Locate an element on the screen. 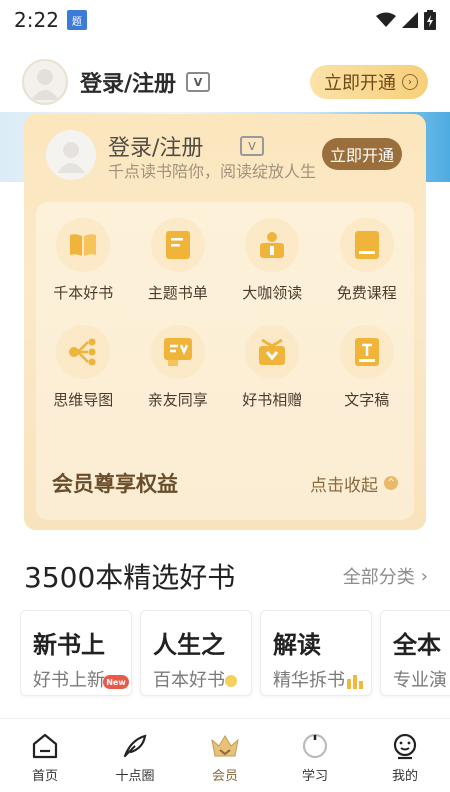 This screenshot has height=792, width=450. tab-label: 学习 is located at coordinates (314, 776).